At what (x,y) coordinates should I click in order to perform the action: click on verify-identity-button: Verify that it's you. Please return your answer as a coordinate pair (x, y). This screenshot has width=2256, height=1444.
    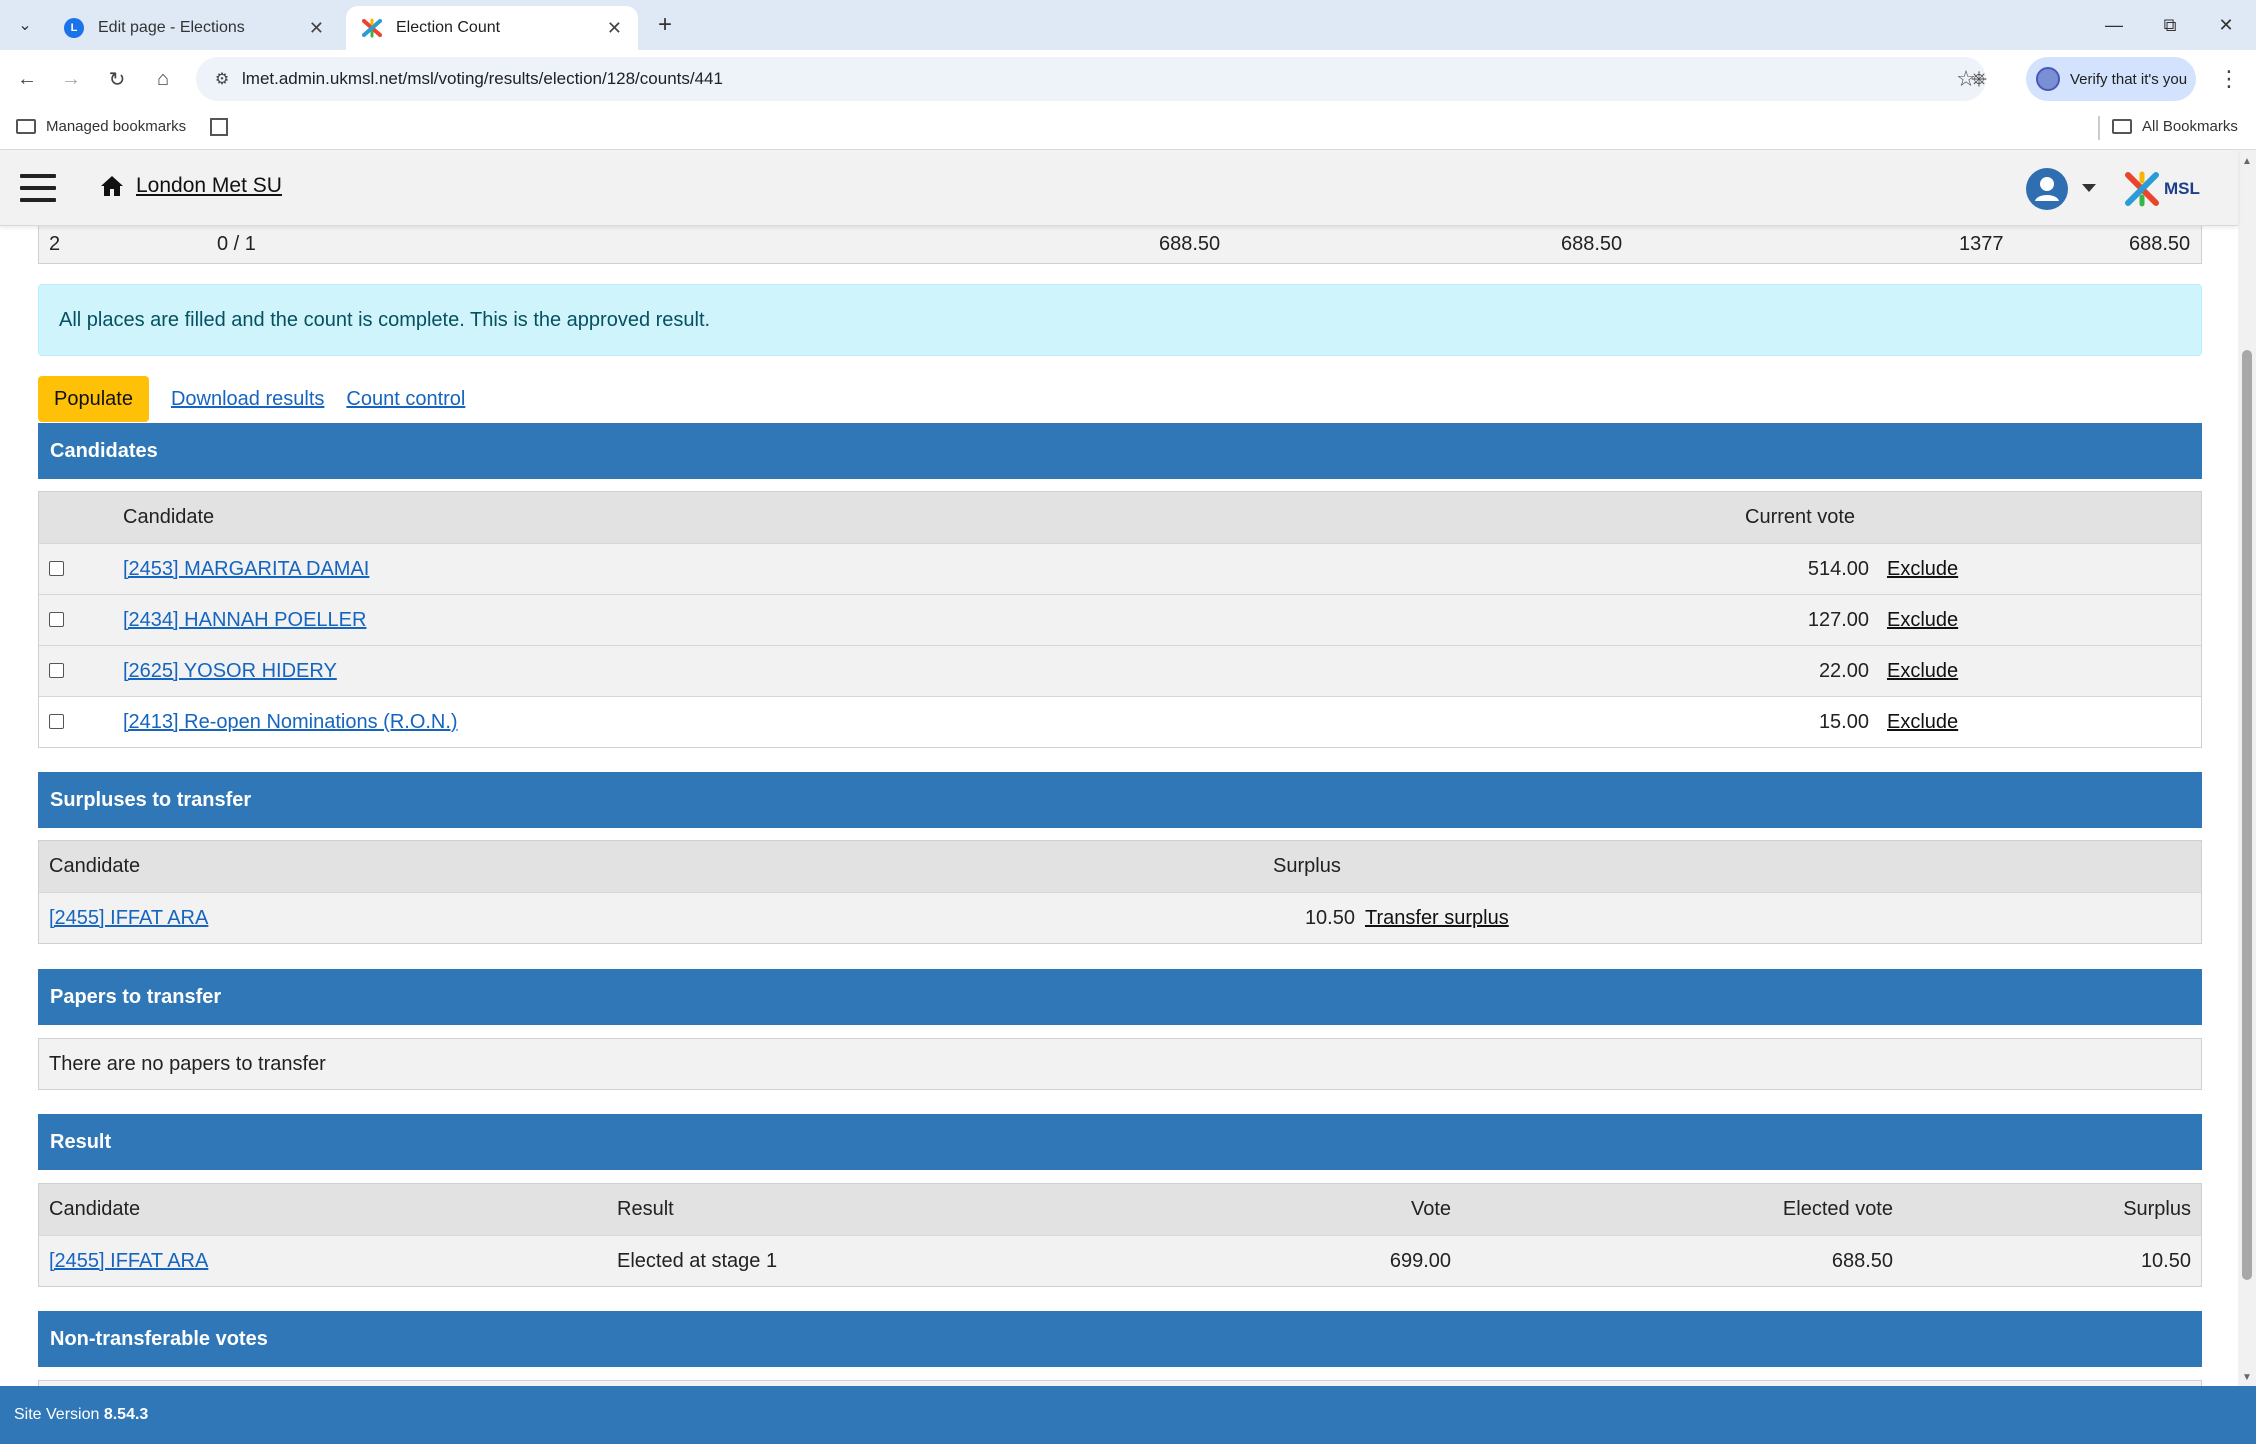
    Looking at the image, I should click on (2111, 79).